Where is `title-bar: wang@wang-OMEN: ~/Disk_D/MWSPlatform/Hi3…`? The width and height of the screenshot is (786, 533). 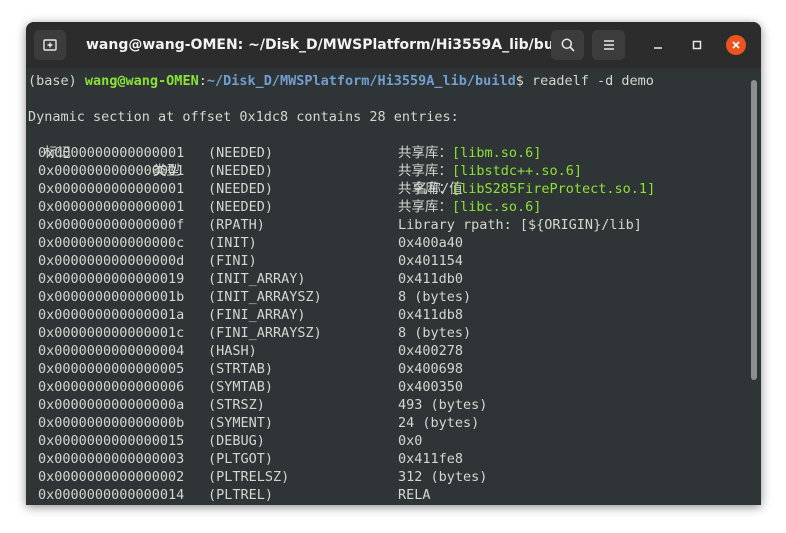
title-bar: wang@wang-OMEN: ~/Disk_D/MWSPlatform/Hi3… is located at coordinates (393, 45).